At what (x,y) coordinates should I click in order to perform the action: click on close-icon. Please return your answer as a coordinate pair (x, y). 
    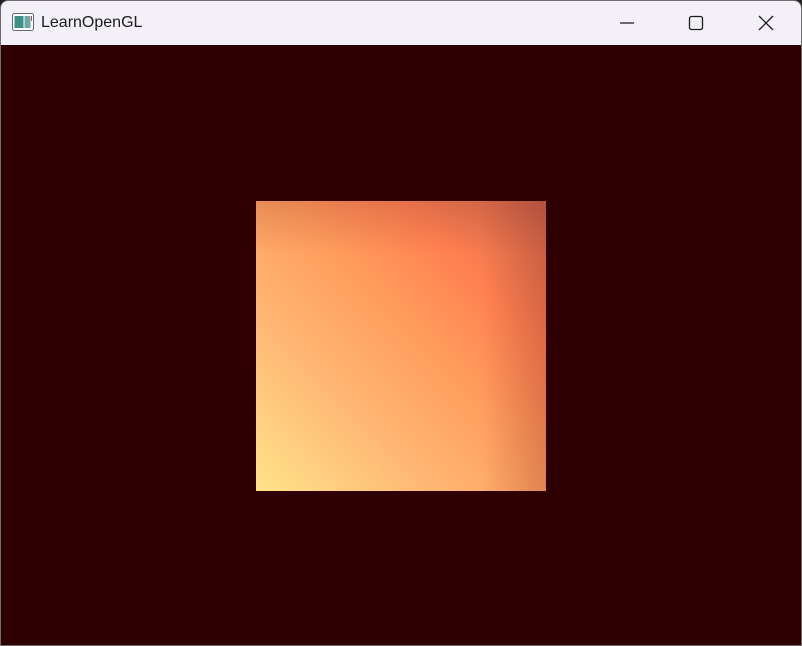
    Looking at the image, I should click on (766, 23).